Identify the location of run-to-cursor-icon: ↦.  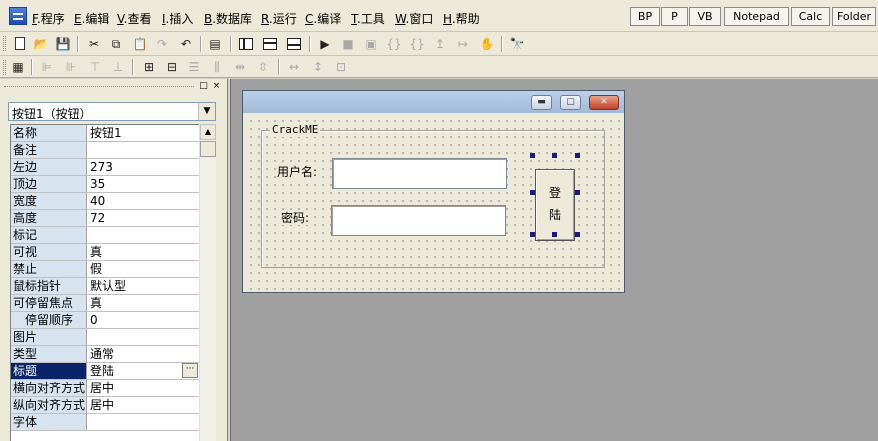
(463, 44).